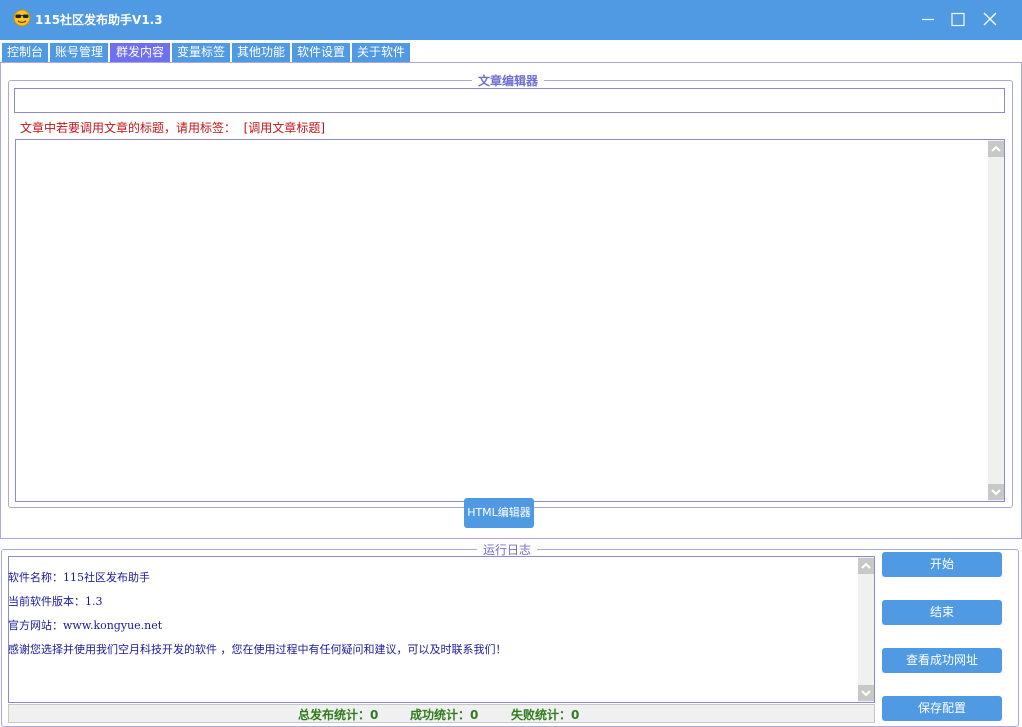  What do you see at coordinates (942, 708) in the screenshot?
I see `save-config-button: 保存配置` at bounding box center [942, 708].